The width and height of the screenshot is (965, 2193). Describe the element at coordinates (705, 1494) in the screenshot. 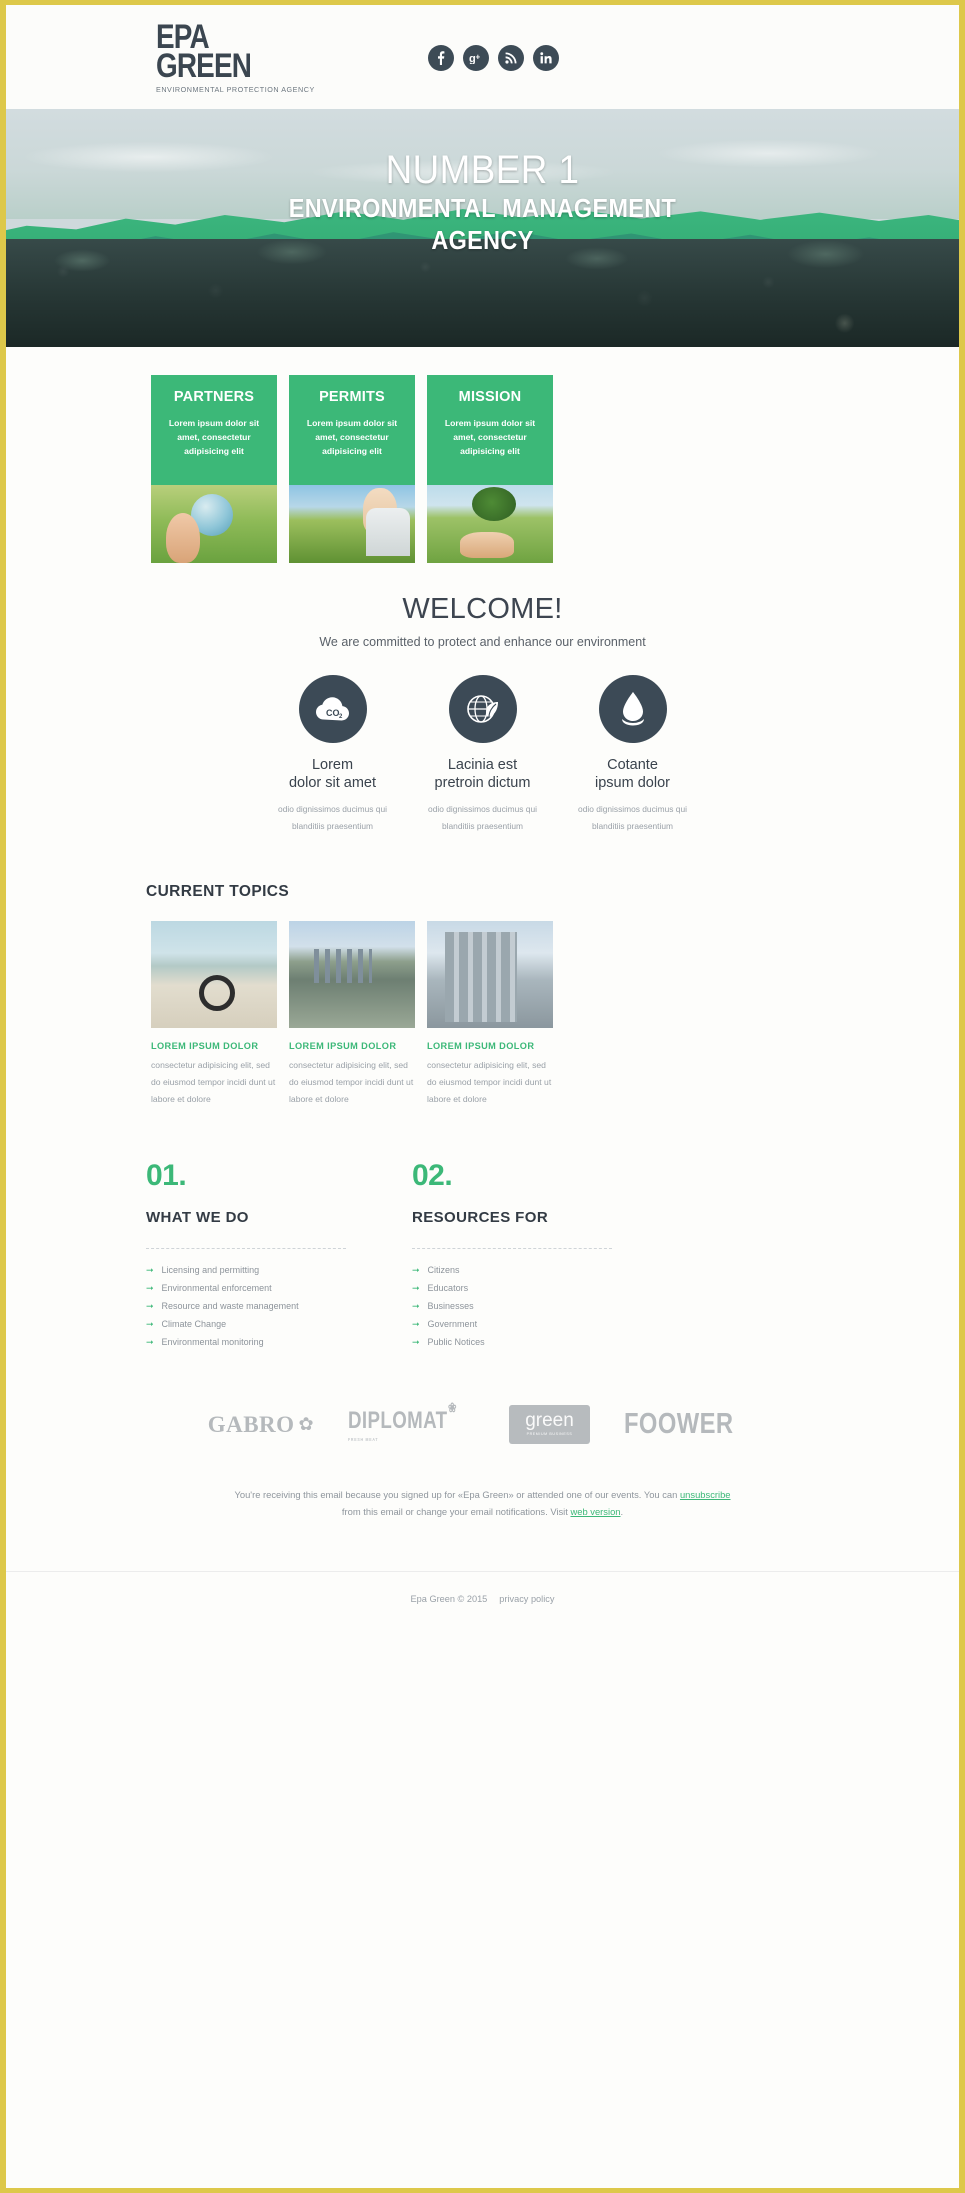

I see `unsubscribe-link: unsubscribe` at that location.